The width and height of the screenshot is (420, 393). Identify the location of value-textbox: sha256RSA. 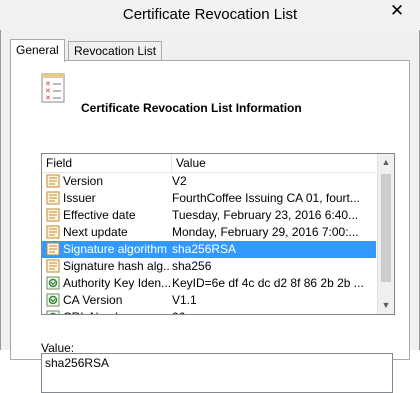
(217, 373).